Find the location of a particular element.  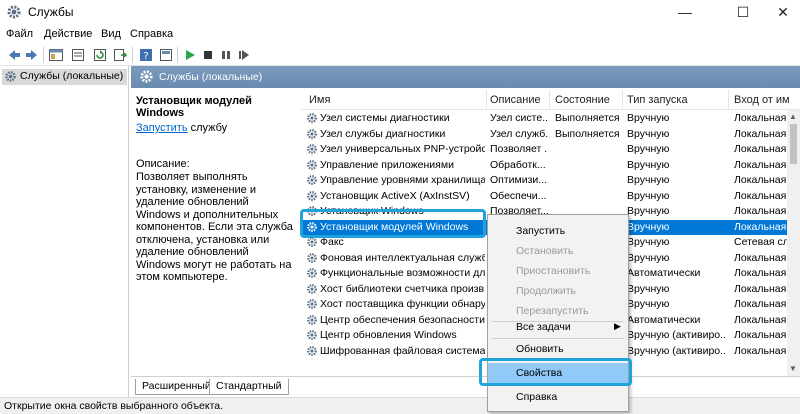

tab-standard: Стандартный is located at coordinates (249, 387).